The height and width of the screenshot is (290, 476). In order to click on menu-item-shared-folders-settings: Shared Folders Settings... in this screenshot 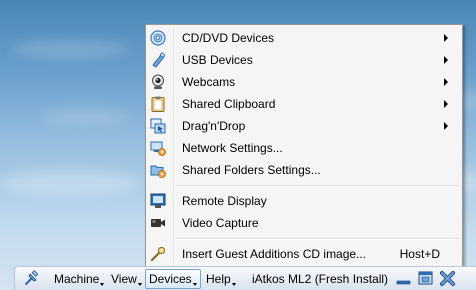, I will do `click(304, 170)`.